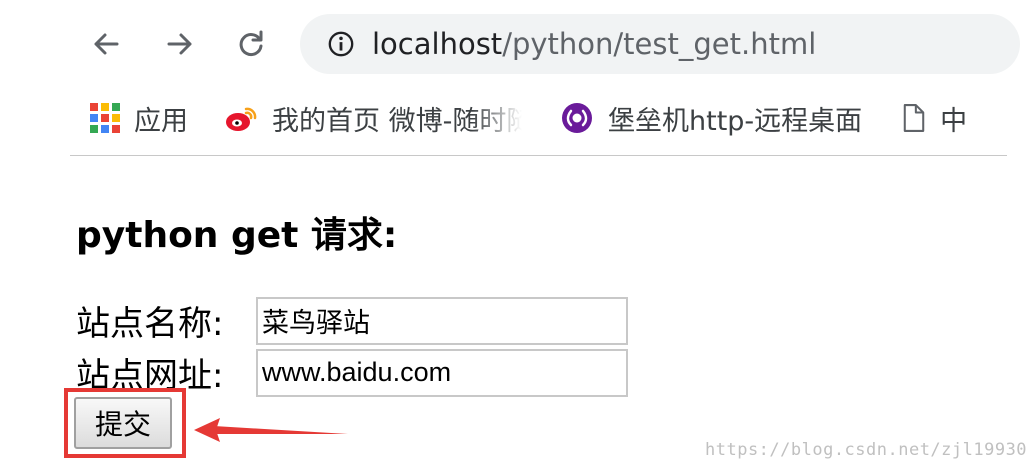 The image size is (1027, 470). Describe the element at coordinates (150, 324) in the screenshot. I see `site-name-label: 站点名称:` at that location.